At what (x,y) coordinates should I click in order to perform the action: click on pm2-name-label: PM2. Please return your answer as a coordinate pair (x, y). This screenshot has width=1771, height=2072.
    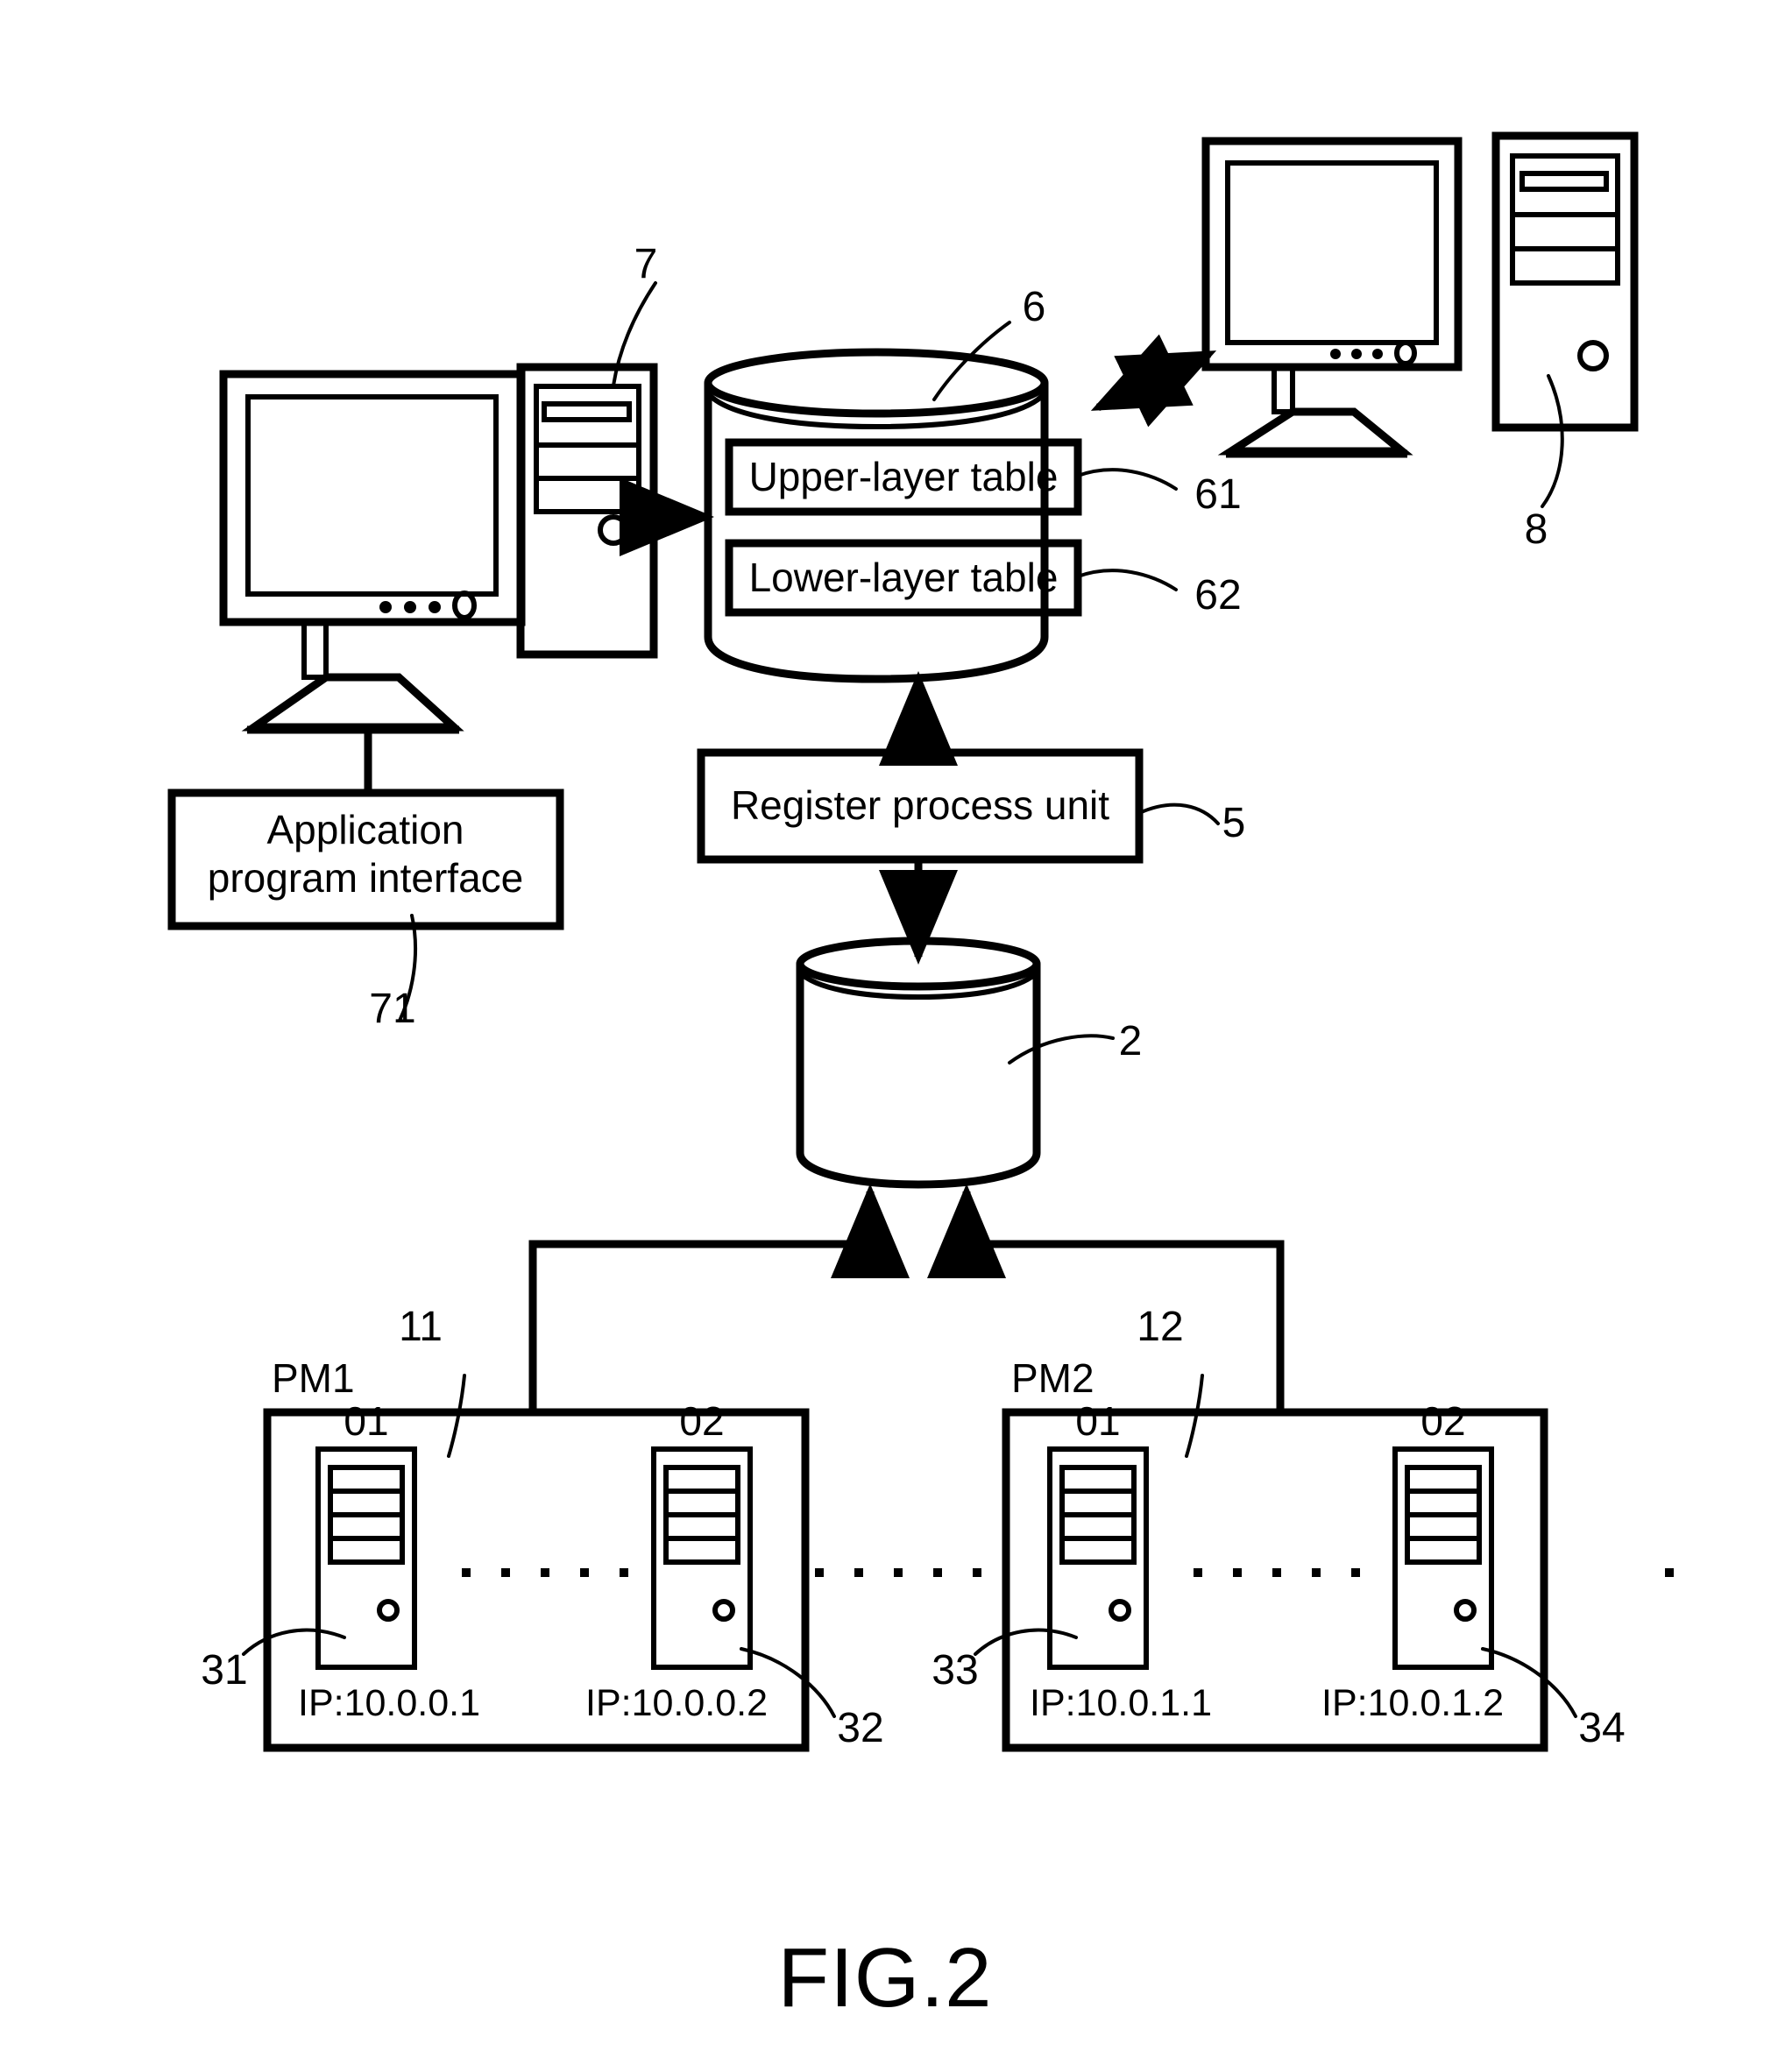
    Looking at the image, I should click on (1052, 1378).